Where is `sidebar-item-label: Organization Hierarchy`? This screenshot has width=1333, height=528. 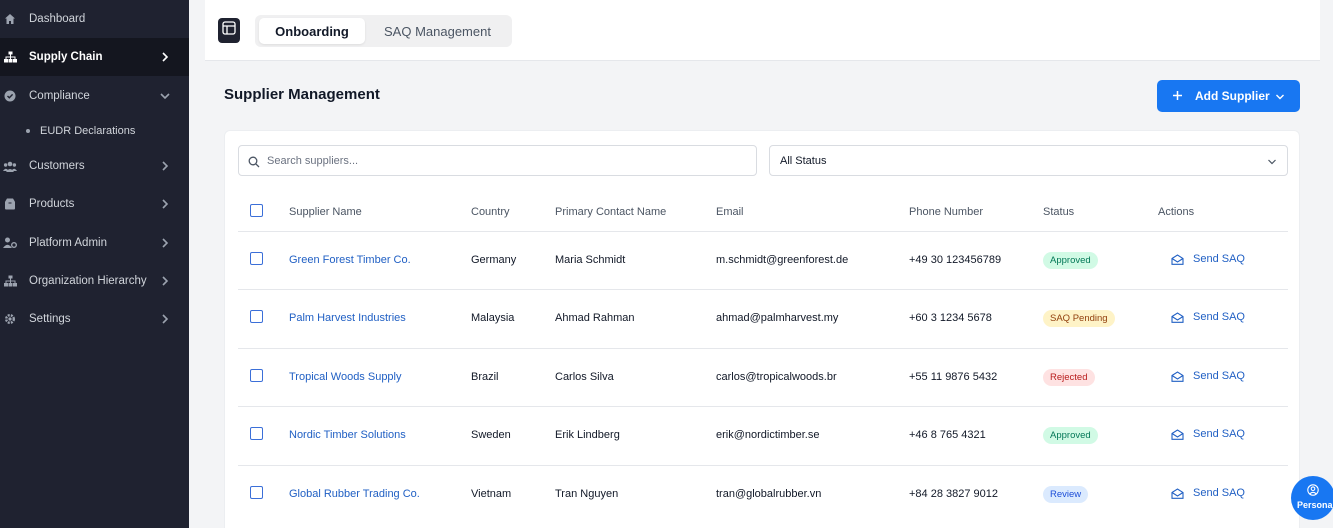 sidebar-item-label: Organization Hierarchy is located at coordinates (88, 281).